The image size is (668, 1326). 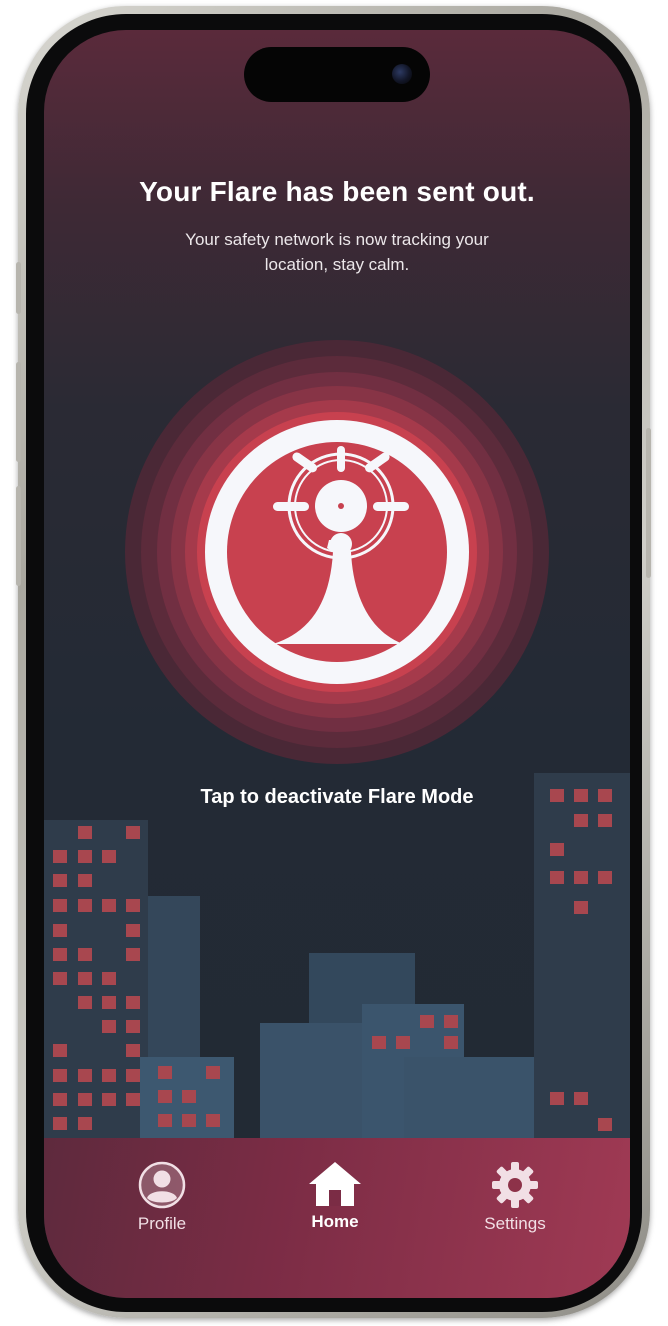 I want to click on nav-settings-label: Settings, so click(x=515, y=1223).